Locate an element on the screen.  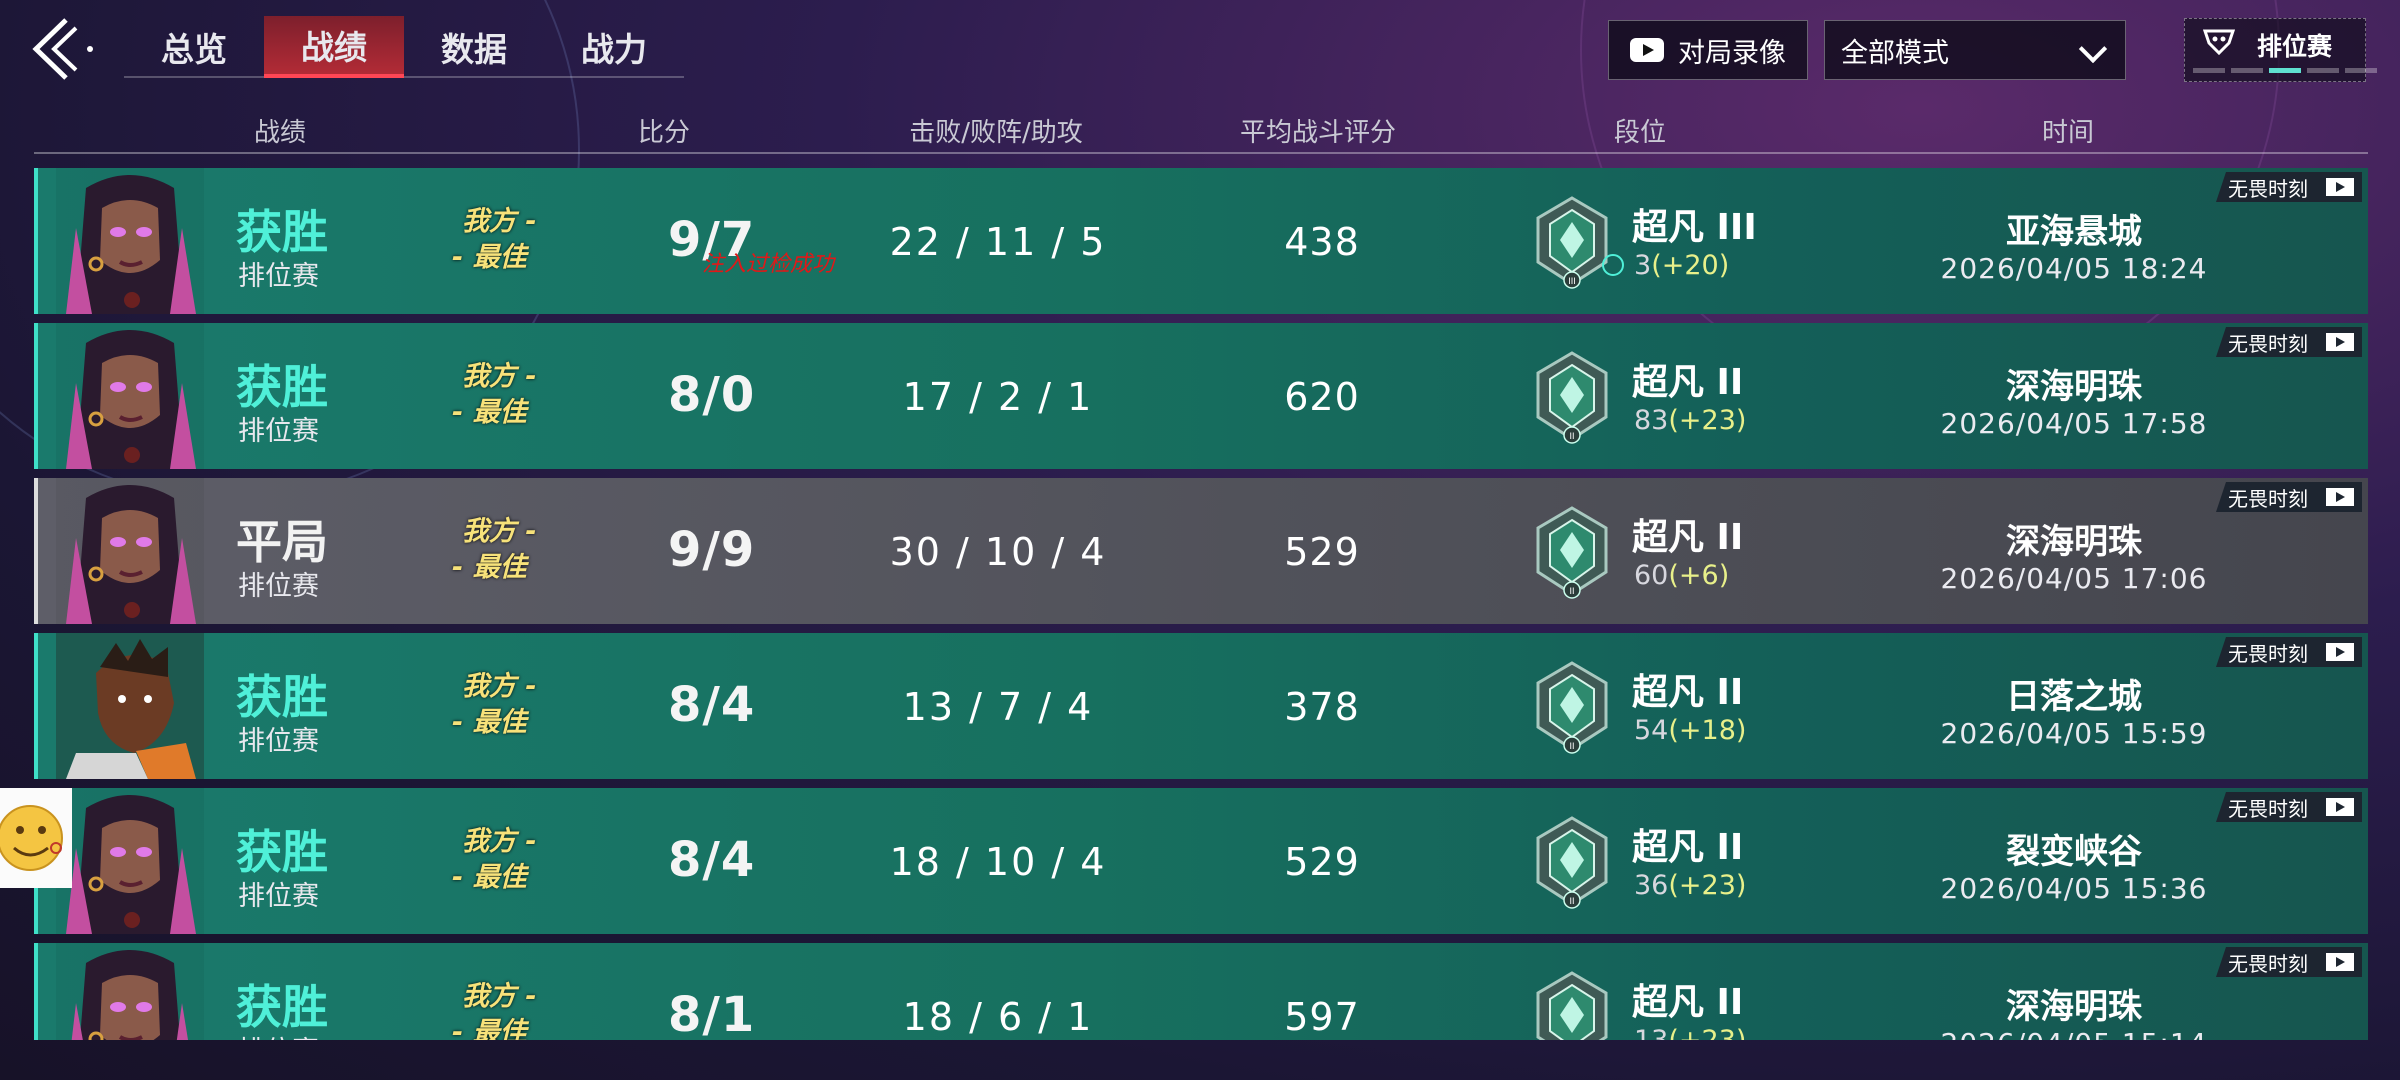
rr-gain: (+18) is located at coordinates (1707, 730).